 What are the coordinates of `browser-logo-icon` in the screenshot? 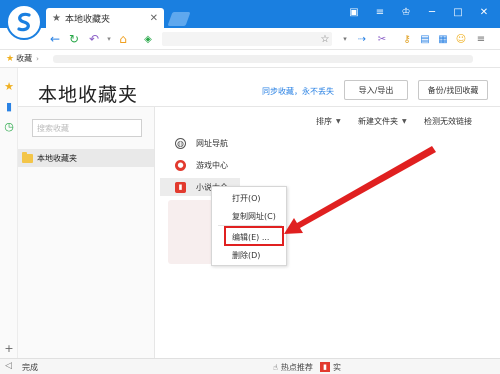 It's located at (24, 22).